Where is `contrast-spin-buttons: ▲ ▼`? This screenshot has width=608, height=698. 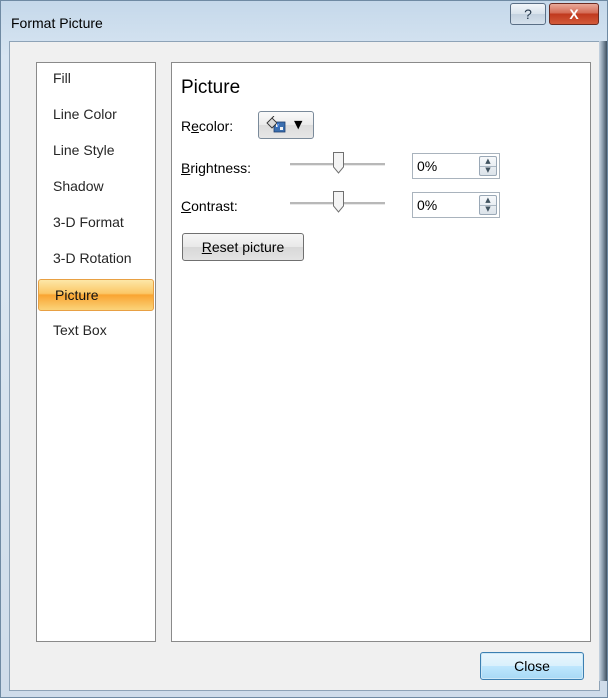
contrast-spin-buttons: ▲ ▼ is located at coordinates (488, 205).